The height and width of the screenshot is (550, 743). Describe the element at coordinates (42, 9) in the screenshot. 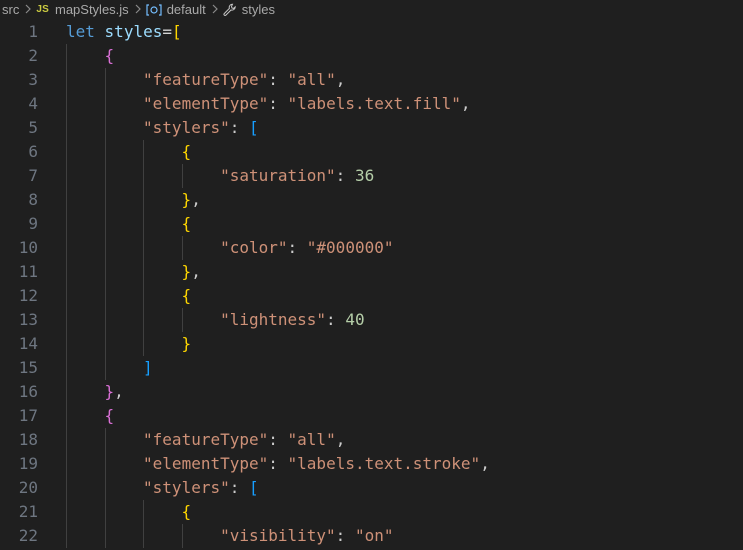

I see `javascript-file-icon: JS` at that location.